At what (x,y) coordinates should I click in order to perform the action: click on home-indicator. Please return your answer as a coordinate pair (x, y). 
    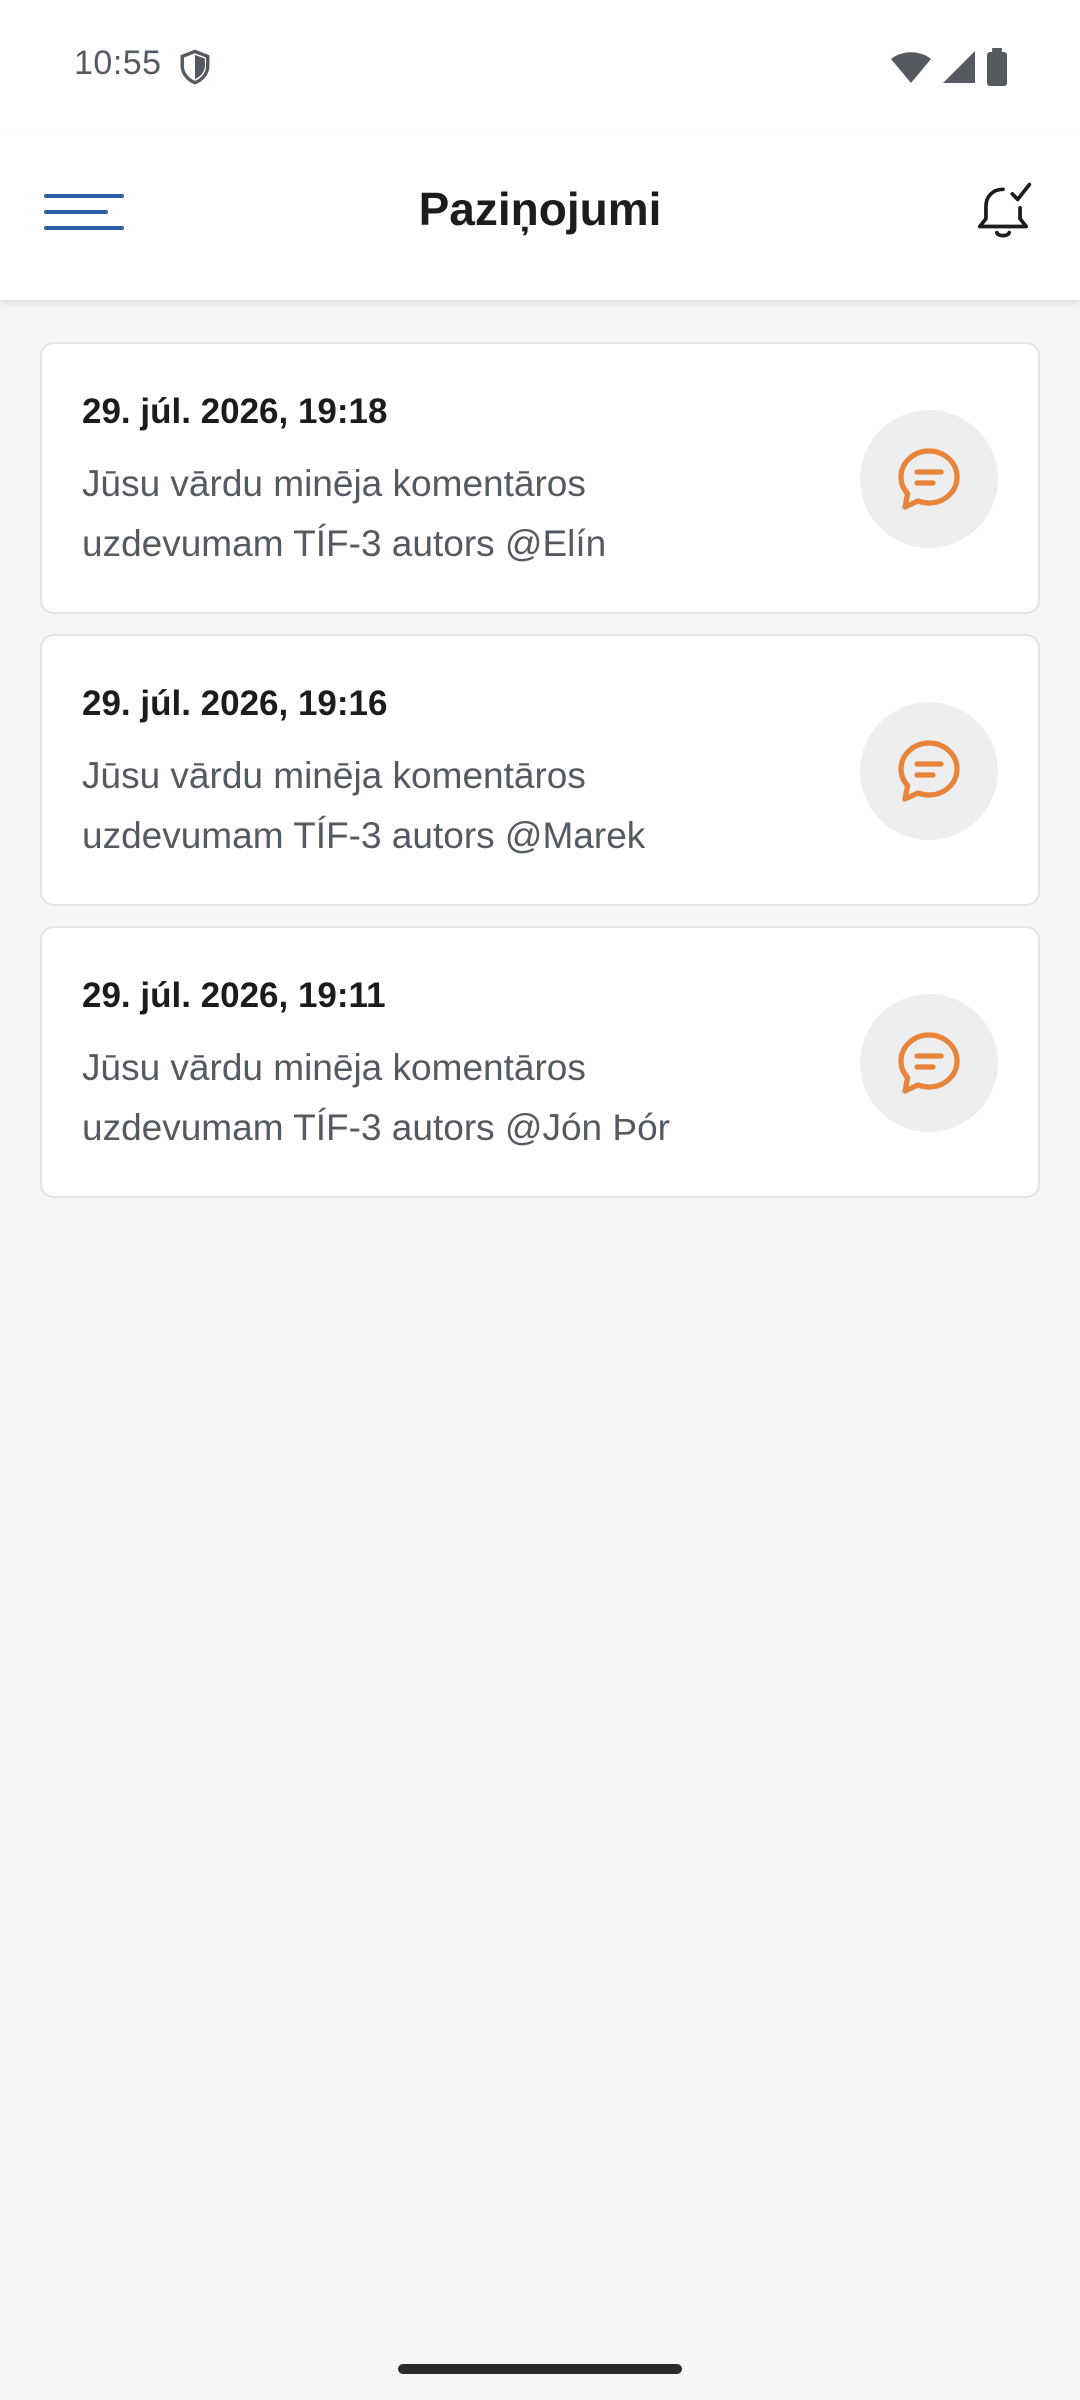
    Looking at the image, I should click on (540, 2369).